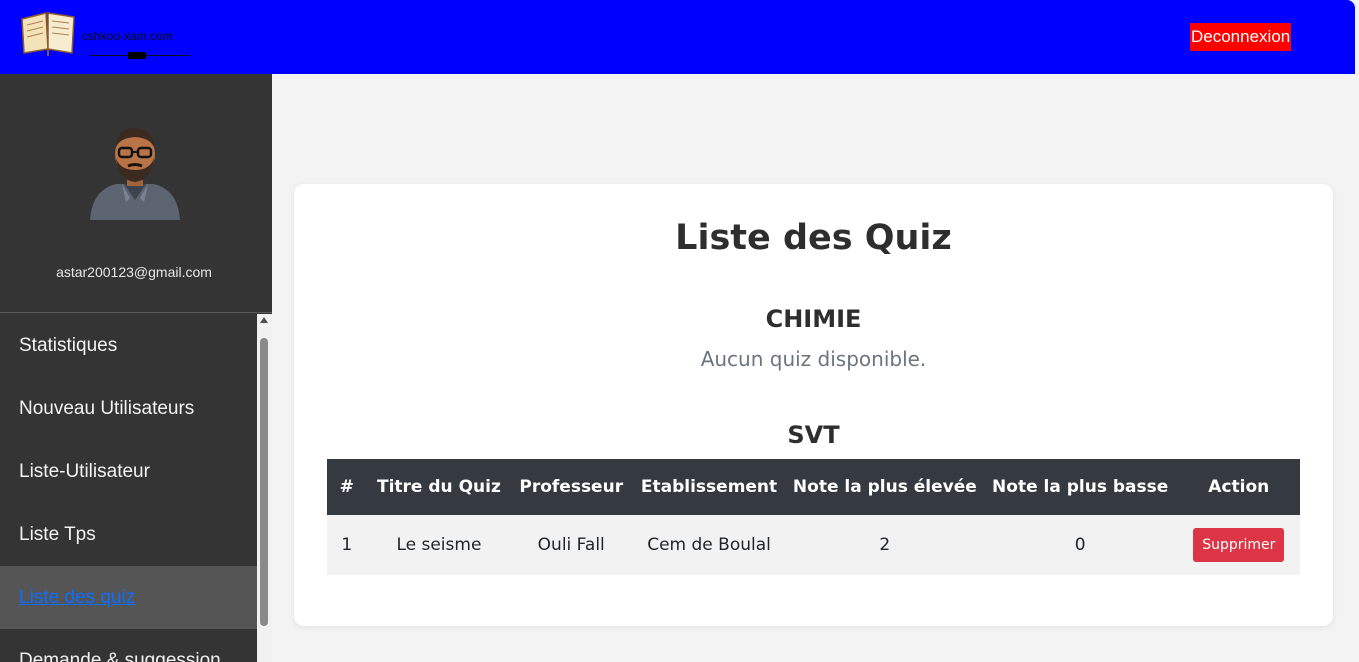 Image resolution: width=1359 pixels, height=662 pixels. What do you see at coordinates (1241, 37) in the screenshot?
I see `logout-button: Deconnexion` at bounding box center [1241, 37].